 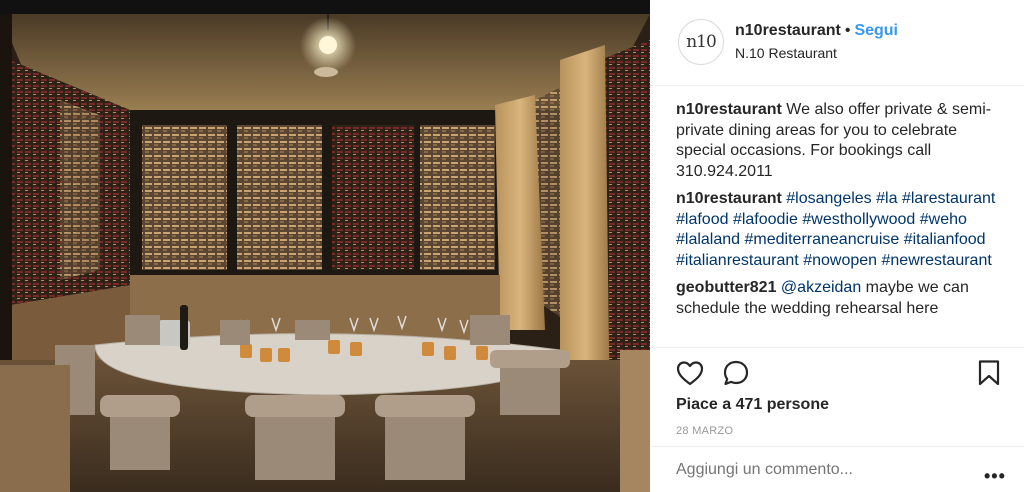 I want to click on hashtag-link: #lafood, so click(x=702, y=219).